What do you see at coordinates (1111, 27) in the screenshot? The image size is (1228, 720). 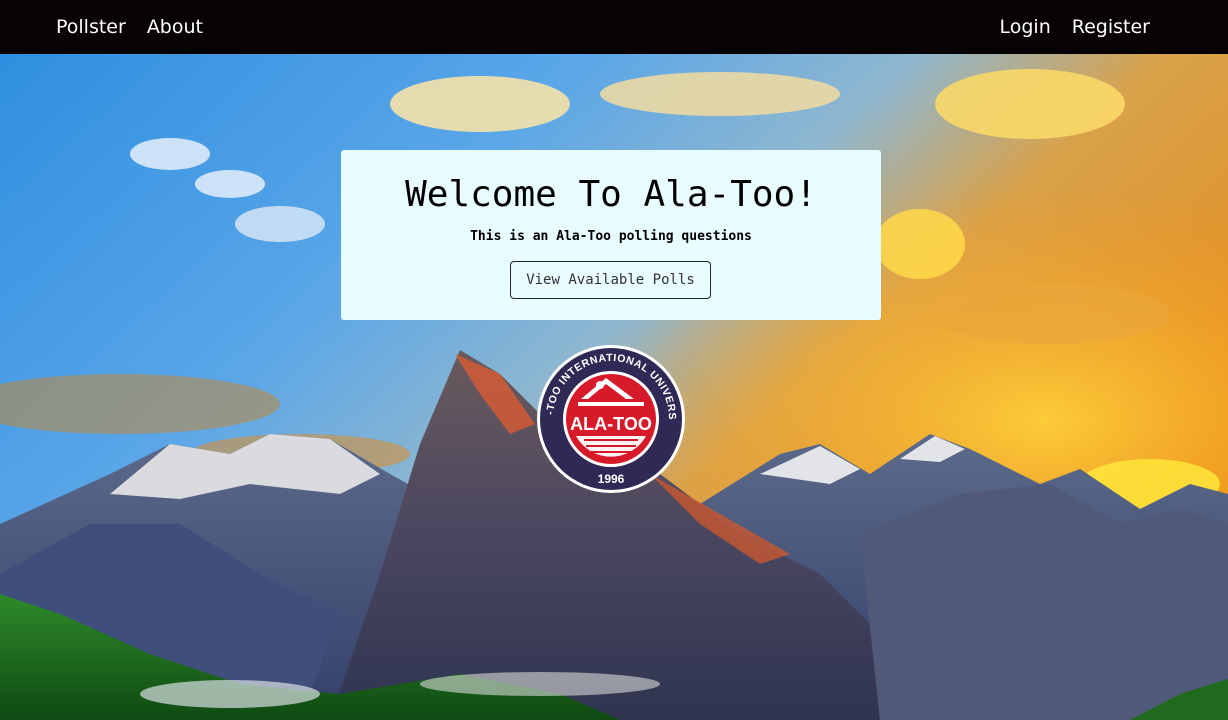 I see `nav-register-link: Register` at bounding box center [1111, 27].